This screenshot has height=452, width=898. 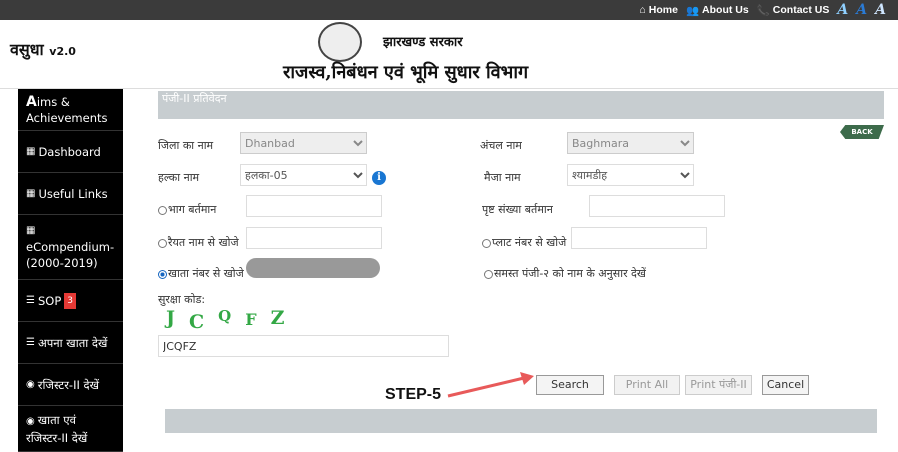 What do you see at coordinates (785, 385) in the screenshot?
I see `cancel-button: Cancel` at bounding box center [785, 385].